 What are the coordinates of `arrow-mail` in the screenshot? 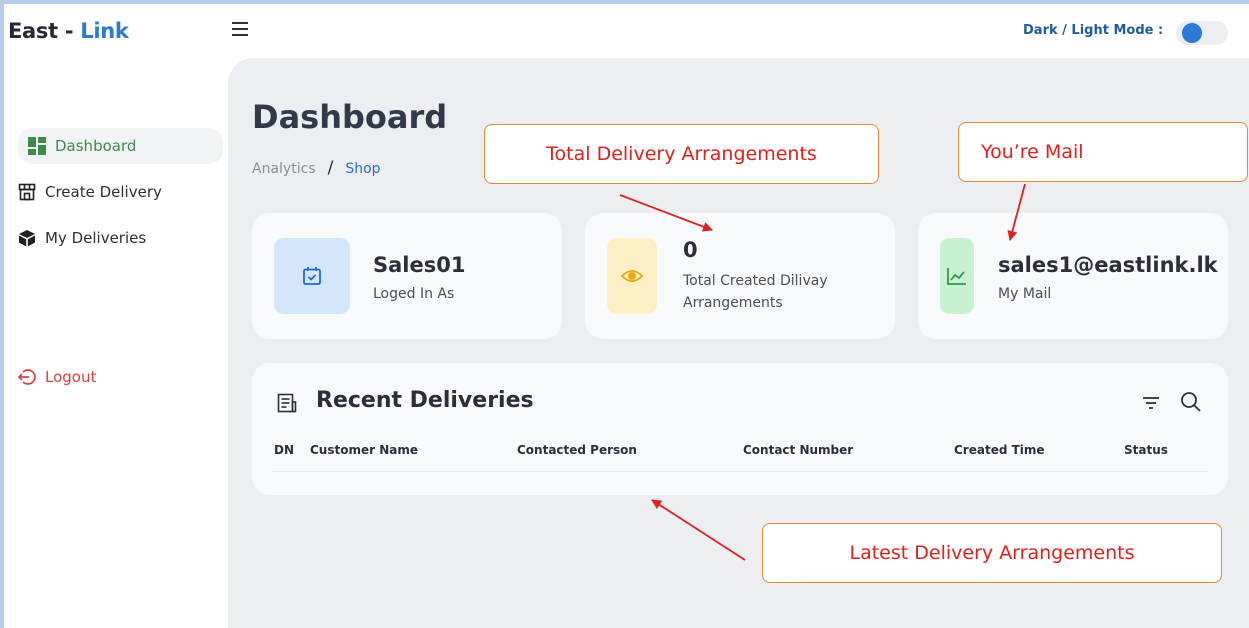 It's located at (1016, 212).